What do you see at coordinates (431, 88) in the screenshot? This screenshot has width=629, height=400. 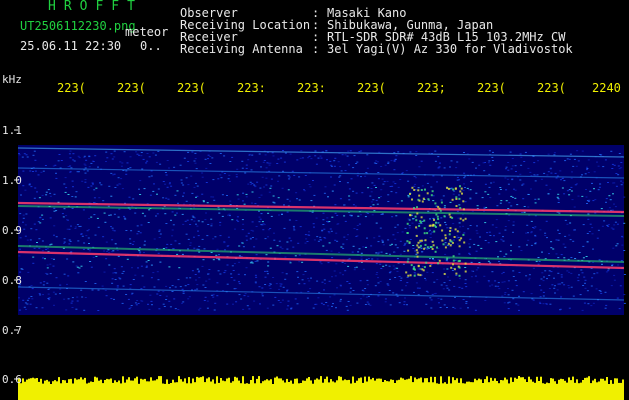 I see `x-tick-label: 223;` at bounding box center [431, 88].